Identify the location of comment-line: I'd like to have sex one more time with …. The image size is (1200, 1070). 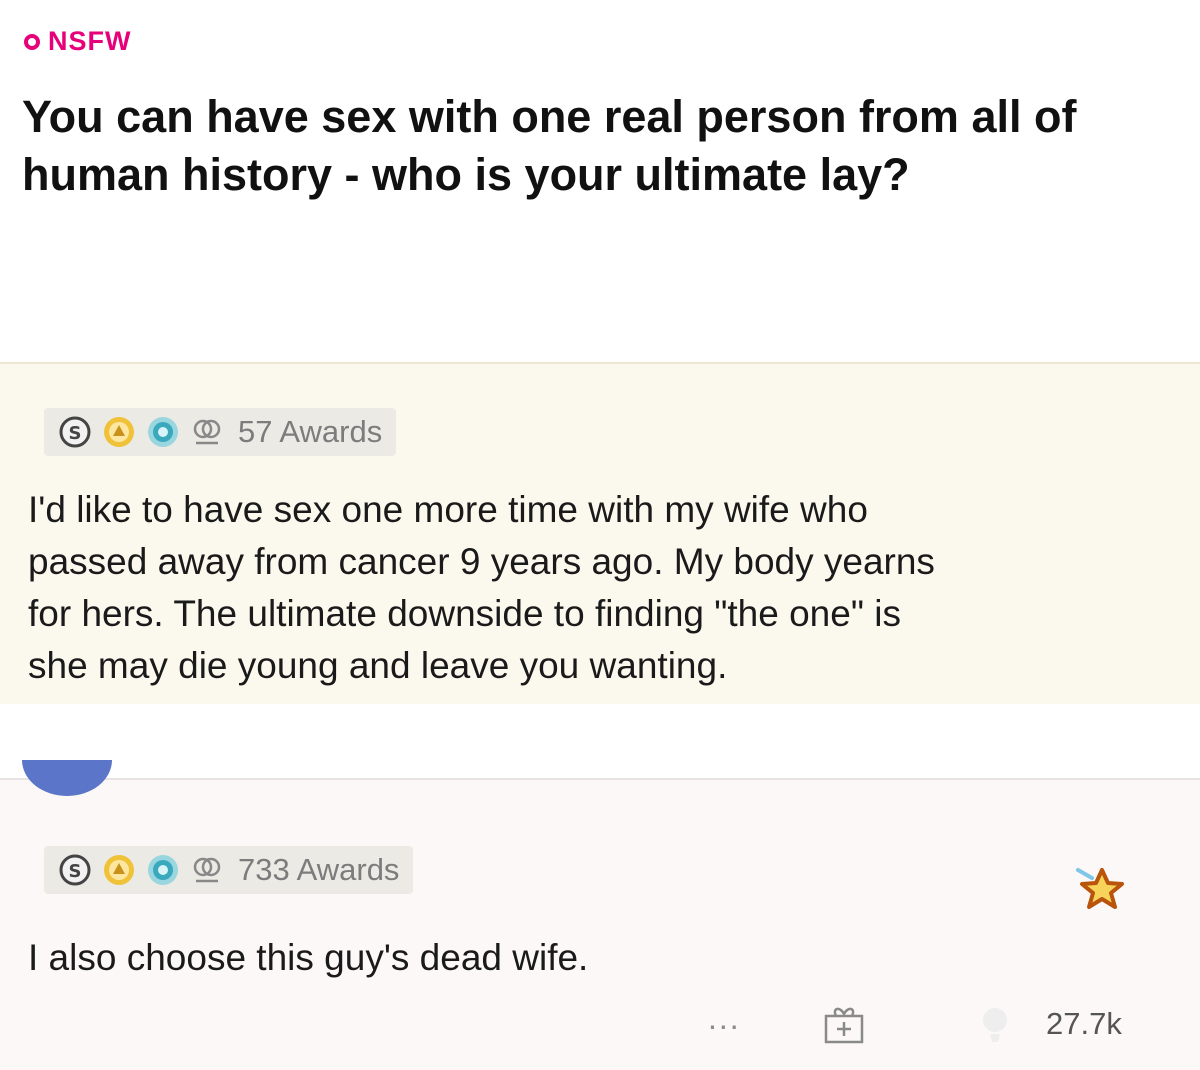
(448, 509).